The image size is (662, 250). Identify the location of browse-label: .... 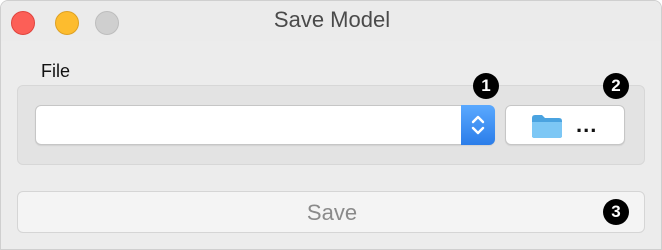
(587, 124).